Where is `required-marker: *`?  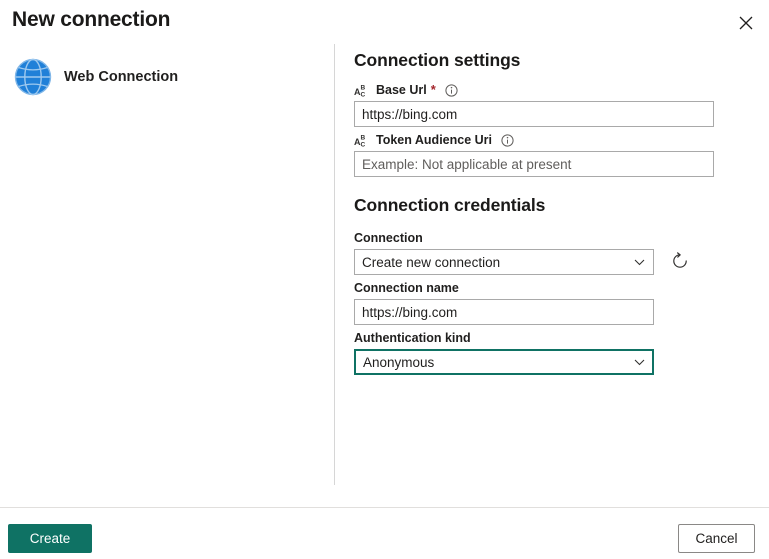 required-marker: * is located at coordinates (433, 89).